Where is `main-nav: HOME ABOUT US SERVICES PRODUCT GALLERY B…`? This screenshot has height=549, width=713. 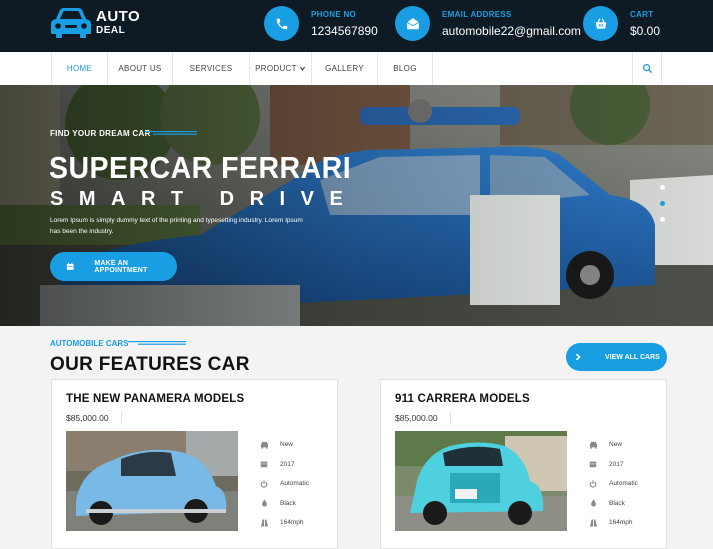 main-nav: HOME ABOUT US SERVICES PRODUCT GALLERY B… is located at coordinates (356, 68).